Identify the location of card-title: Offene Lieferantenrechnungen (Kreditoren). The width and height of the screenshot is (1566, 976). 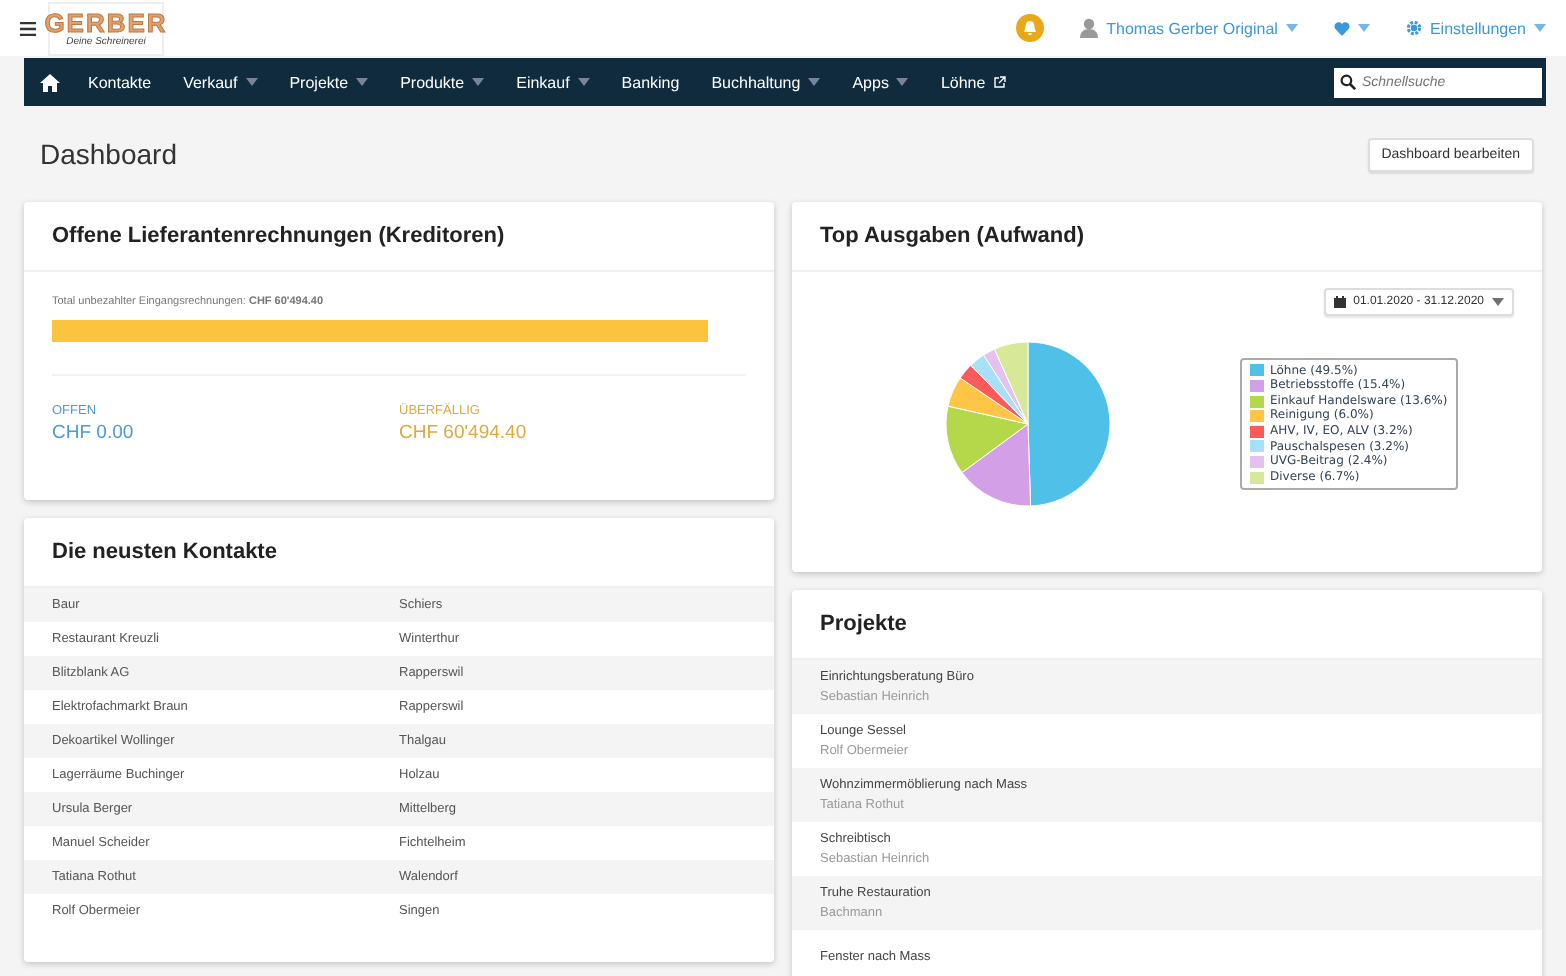
(399, 237).